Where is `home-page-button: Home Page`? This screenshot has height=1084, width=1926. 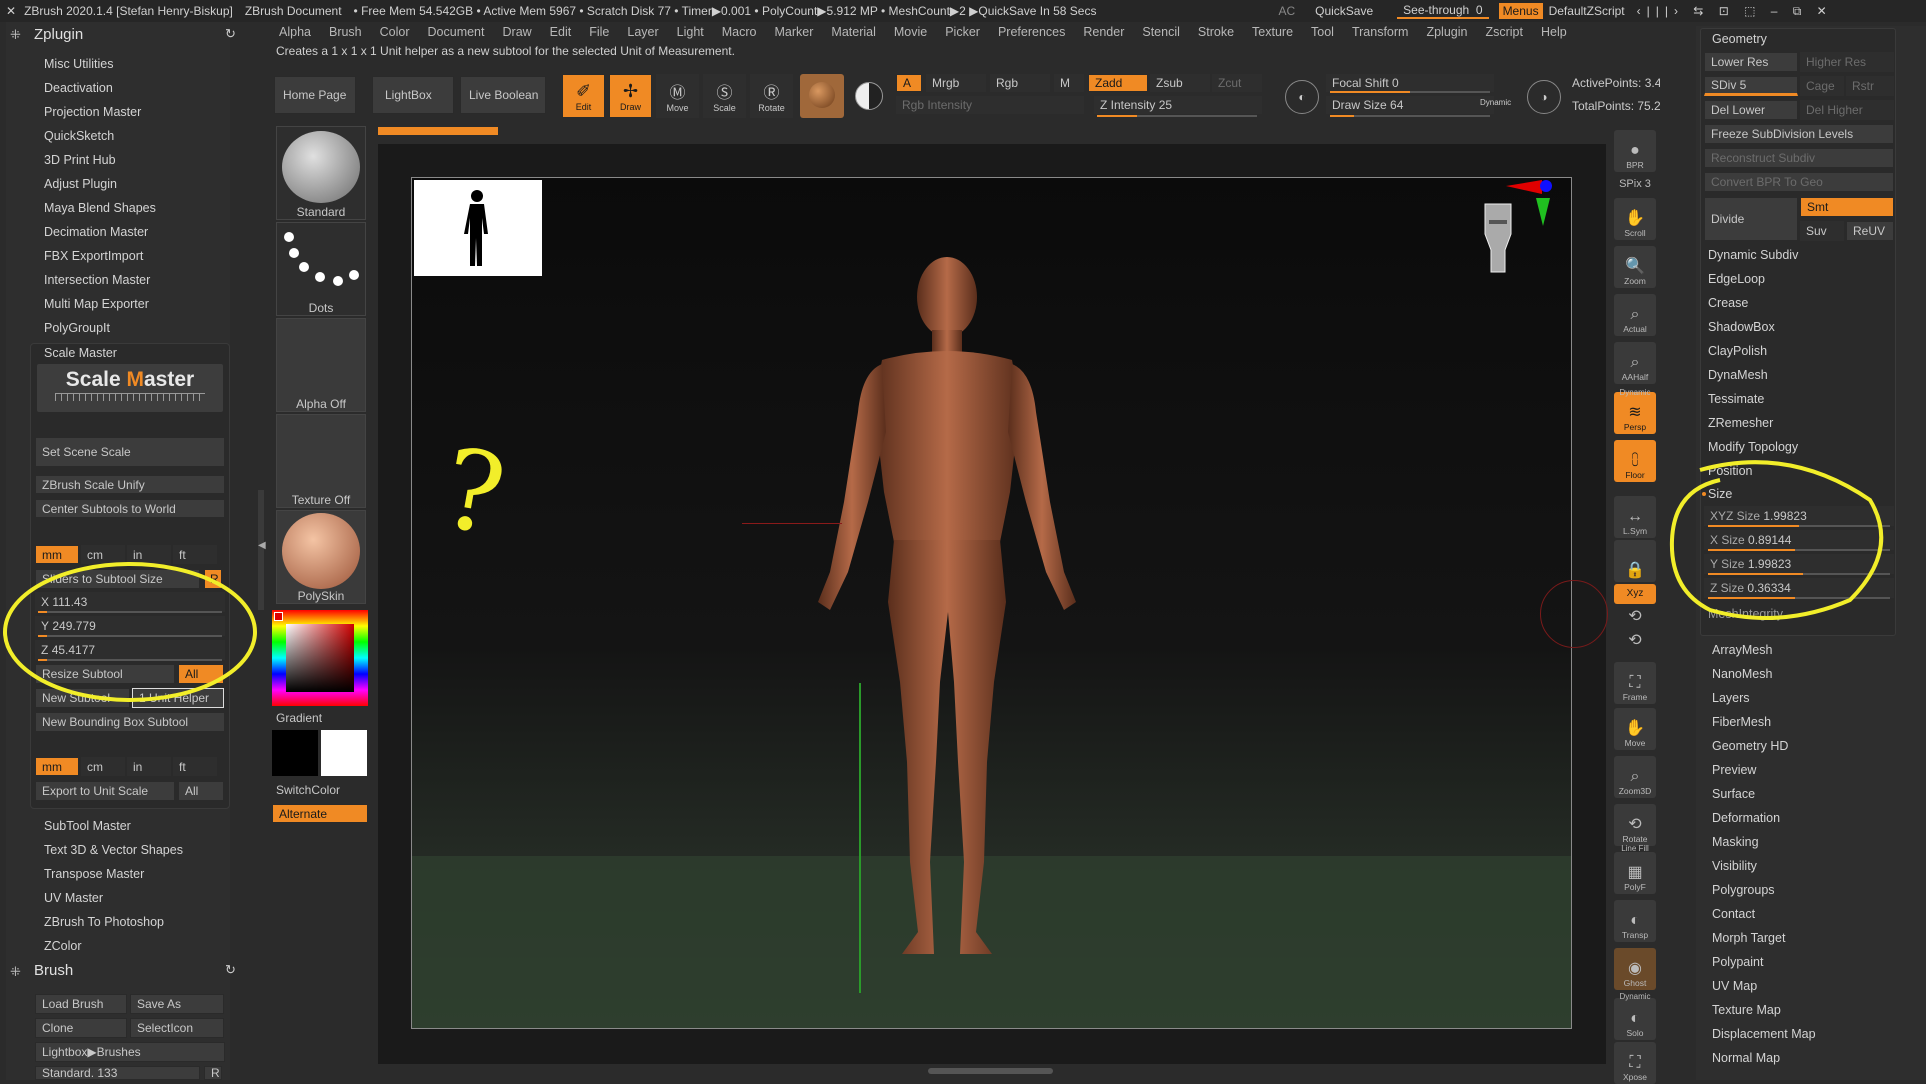
home-page-button: Home Page is located at coordinates (315, 95).